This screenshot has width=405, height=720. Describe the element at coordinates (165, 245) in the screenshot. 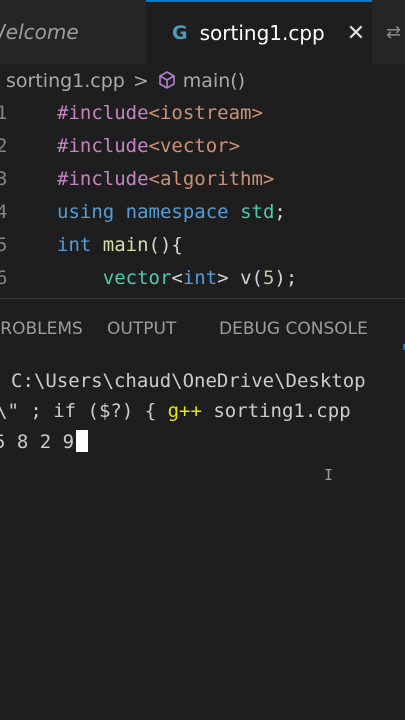

I see `code-token: (){` at that location.